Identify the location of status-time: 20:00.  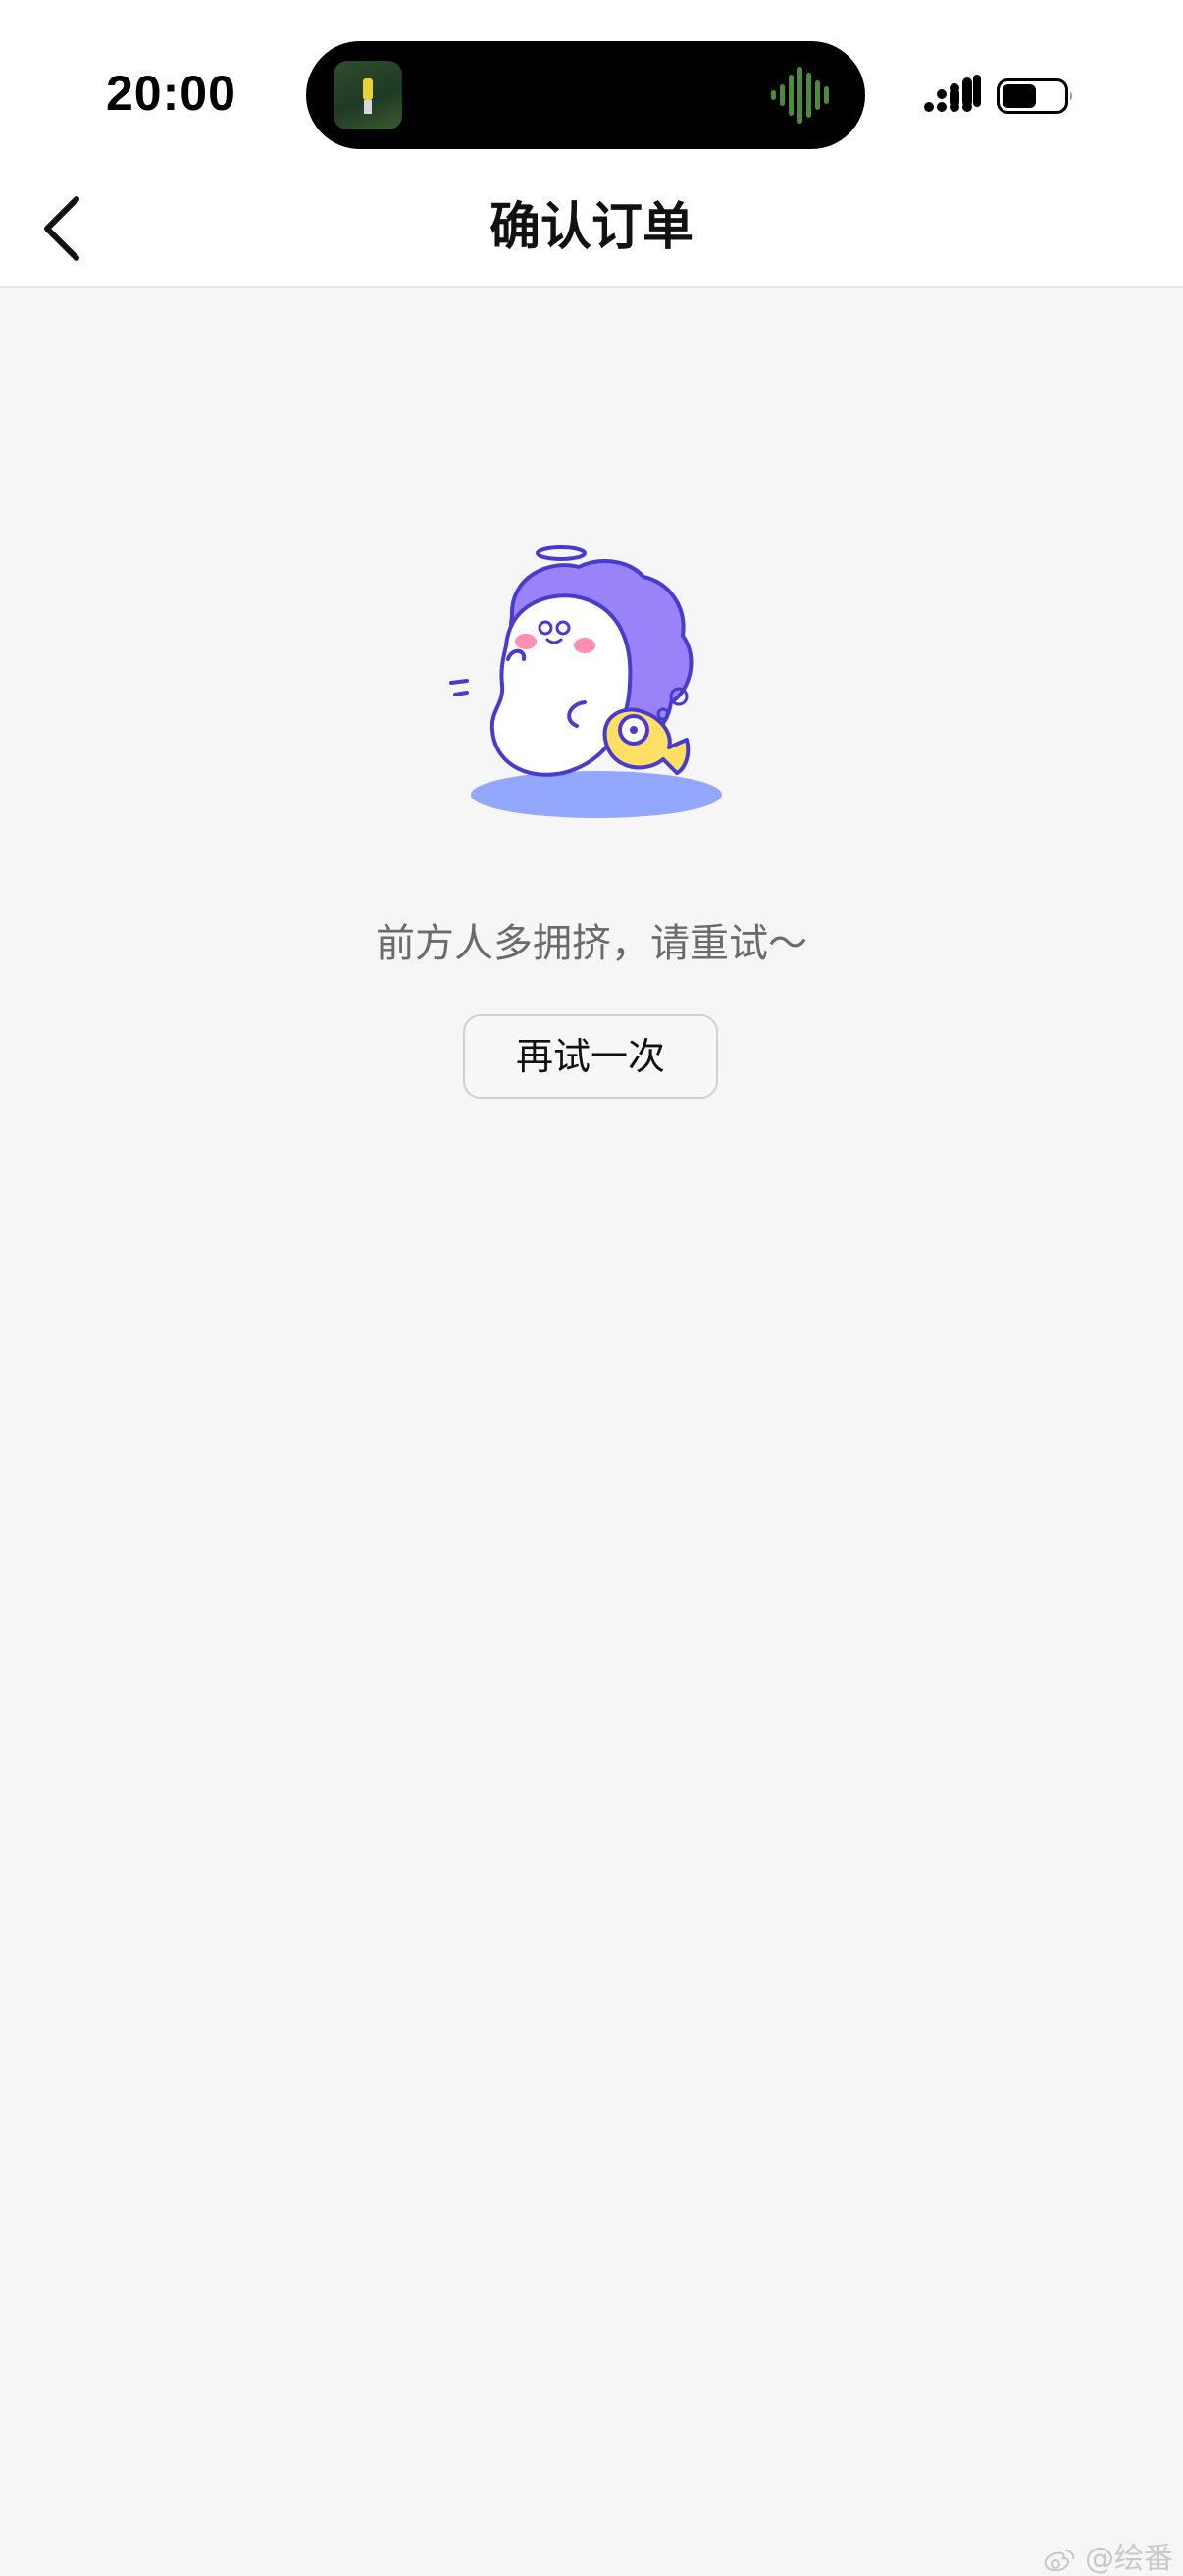
(171, 93).